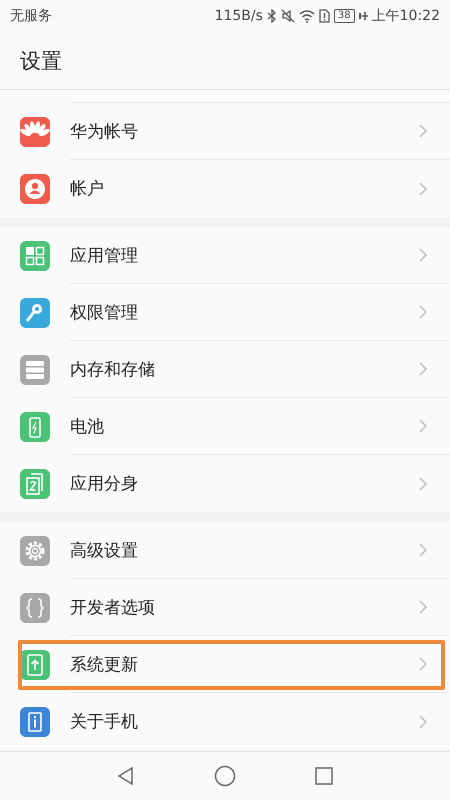 The width and height of the screenshot is (450, 800). I want to click on item-label: 高级设置, so click(104, 551).